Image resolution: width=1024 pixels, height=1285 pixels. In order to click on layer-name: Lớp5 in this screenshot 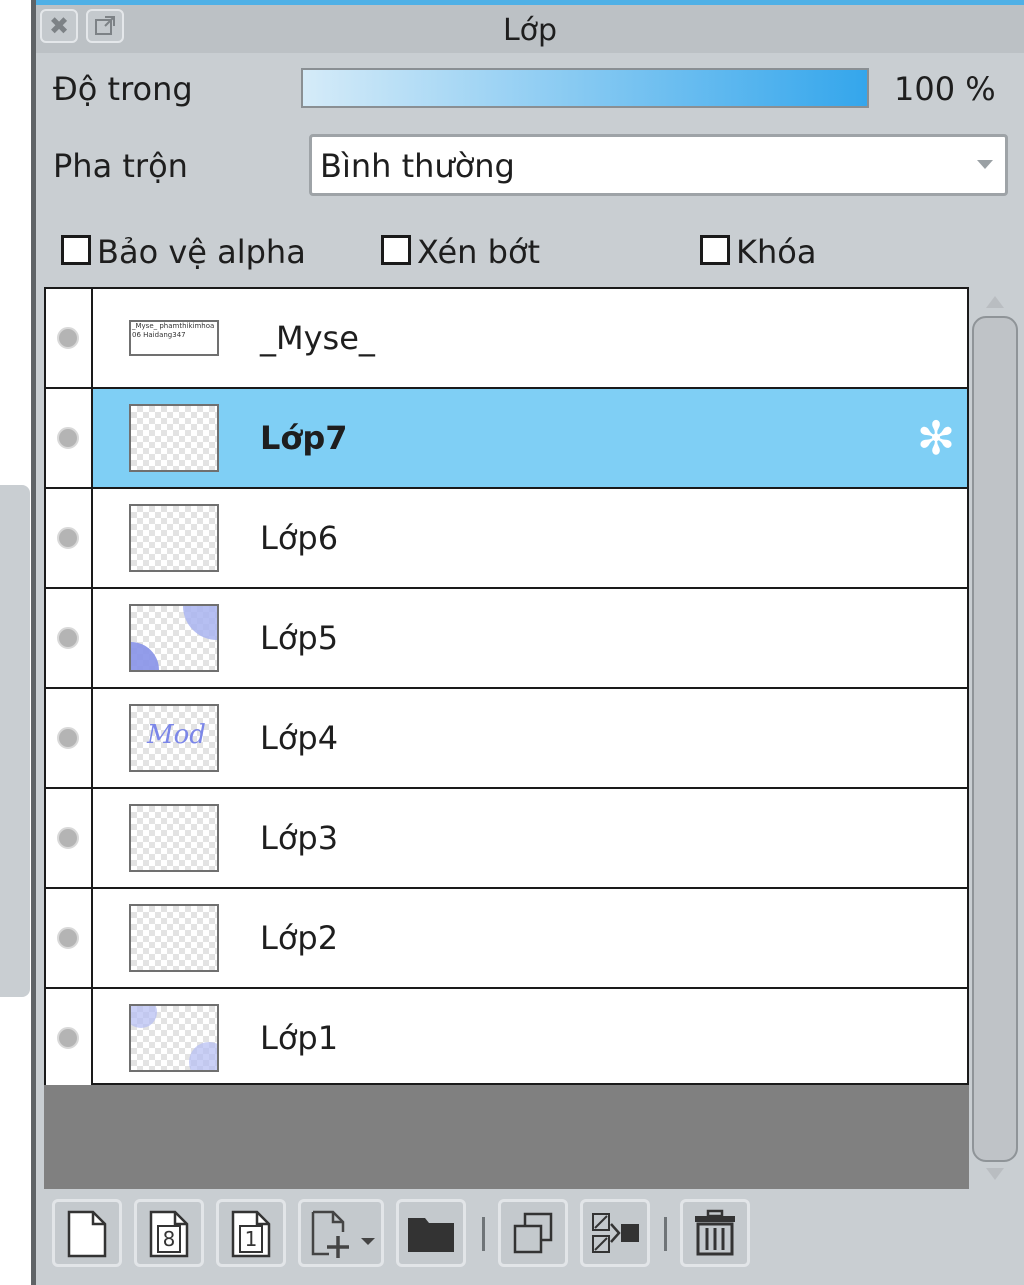, I will do `click(299, 638)`.